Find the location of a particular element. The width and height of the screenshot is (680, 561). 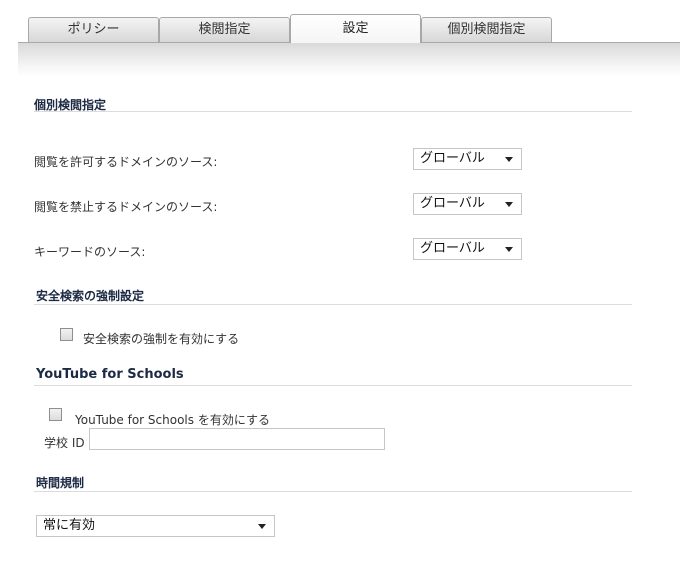

tab-custom-filter: 個別検閲指定 is located at coordinates (486, 30).